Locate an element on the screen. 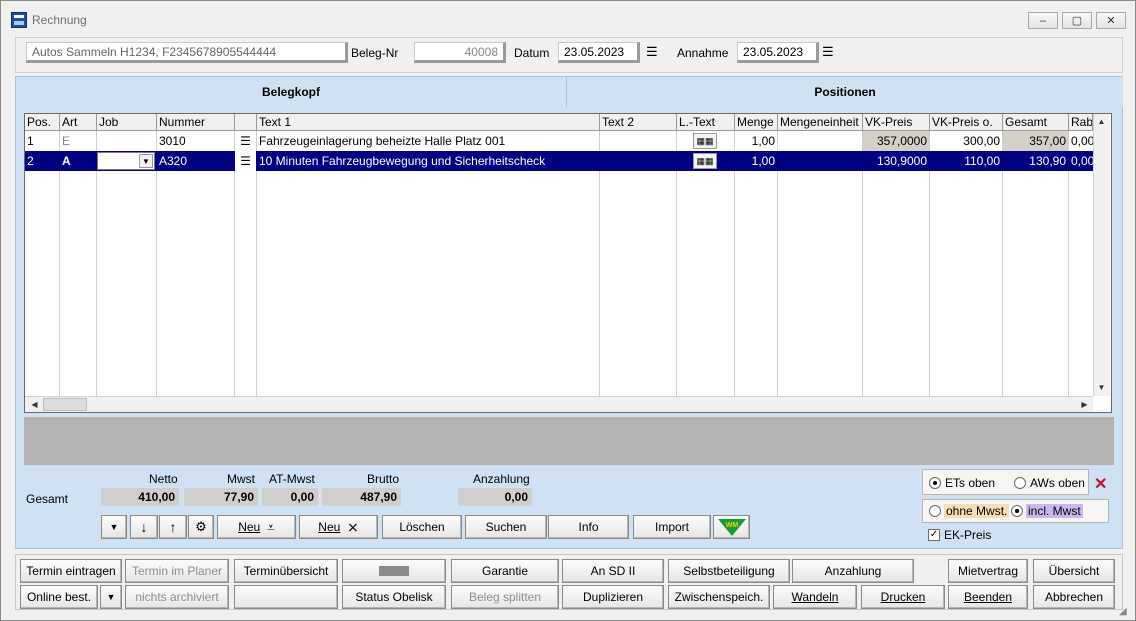 This screenshot has height=621, width=1136. ets-oben-radio is located at coordinates (935, 483).